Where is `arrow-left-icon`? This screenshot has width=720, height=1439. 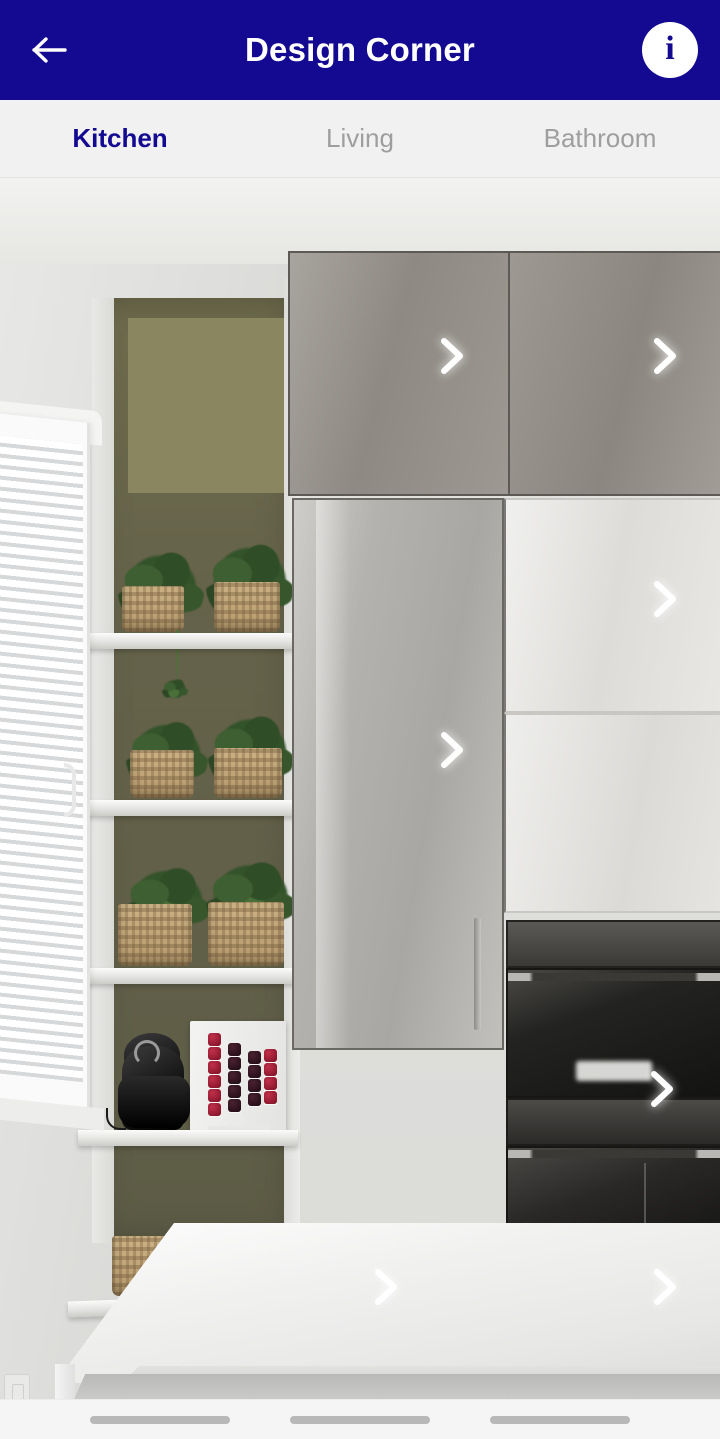 arrow-left-icon is located at coordinates (50, 50).